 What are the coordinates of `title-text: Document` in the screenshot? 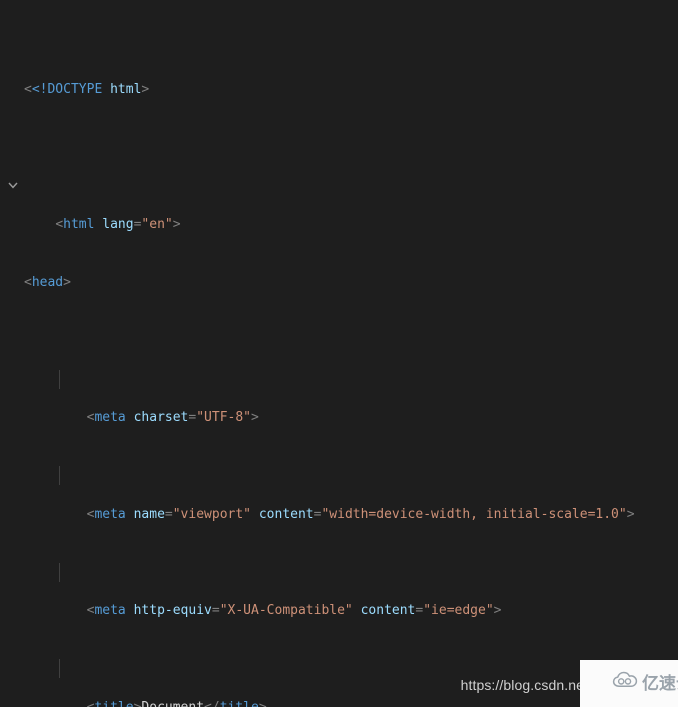 It's located at (172, 703).